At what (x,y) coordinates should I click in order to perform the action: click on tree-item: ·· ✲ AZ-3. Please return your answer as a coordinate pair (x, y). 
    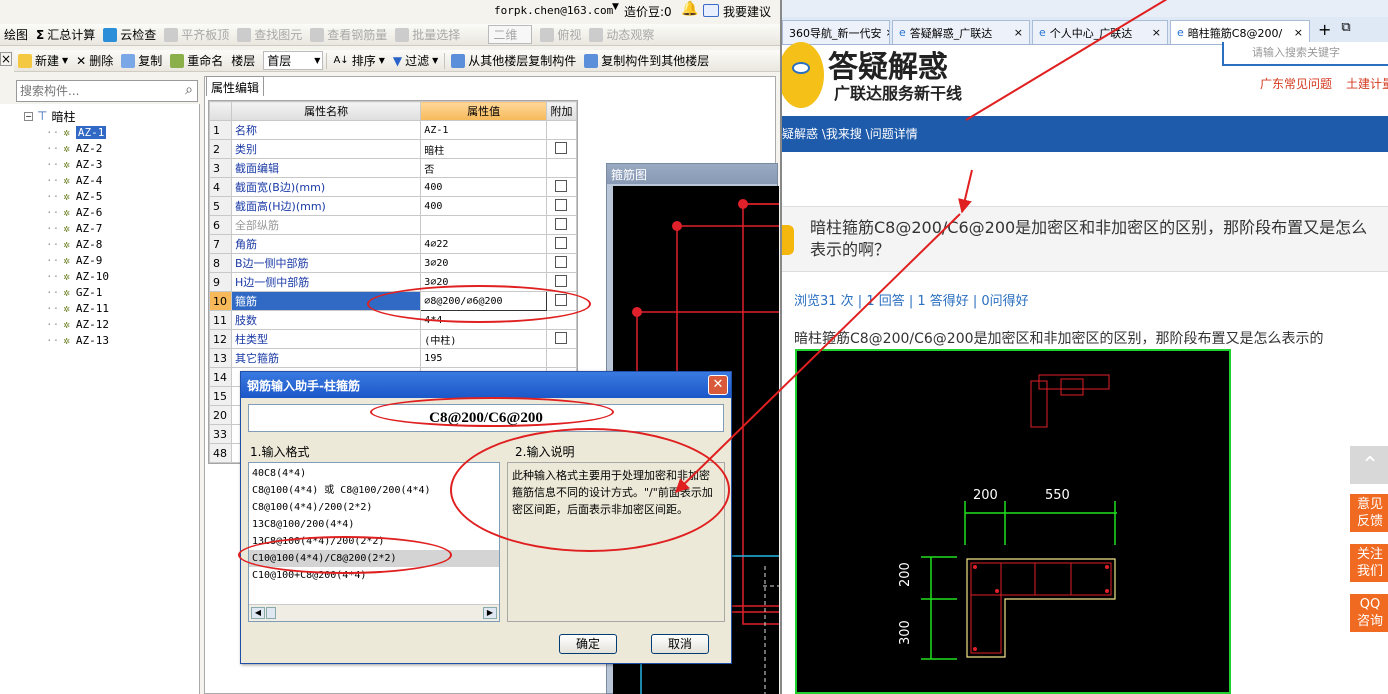
    Looking at the image, I should click on (74, 164).